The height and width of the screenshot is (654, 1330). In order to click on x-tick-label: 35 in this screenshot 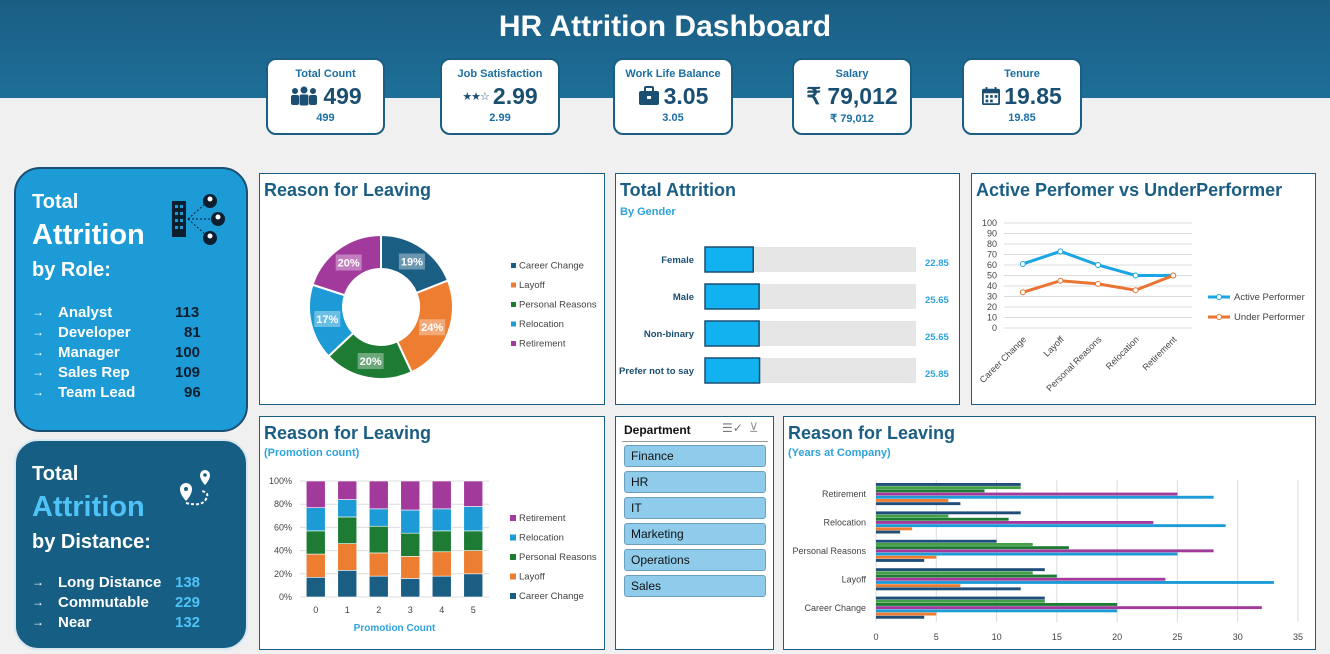, I will do `click(1298, 637)`.